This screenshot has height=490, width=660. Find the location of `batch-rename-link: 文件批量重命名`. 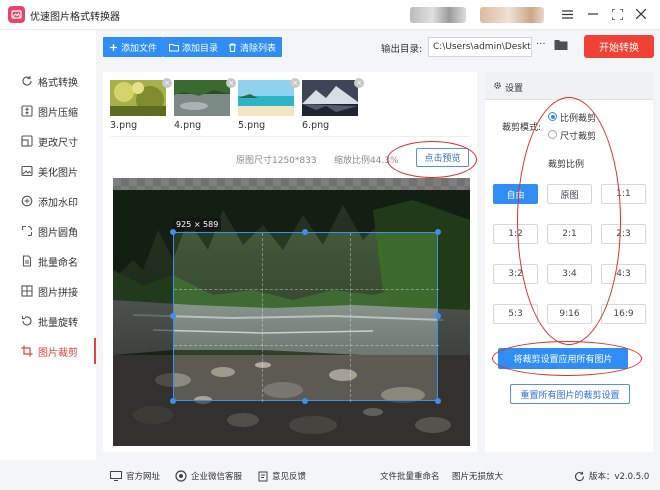

batch-rename-link: 文件批量重命名 is located at coordinates (410, 476).